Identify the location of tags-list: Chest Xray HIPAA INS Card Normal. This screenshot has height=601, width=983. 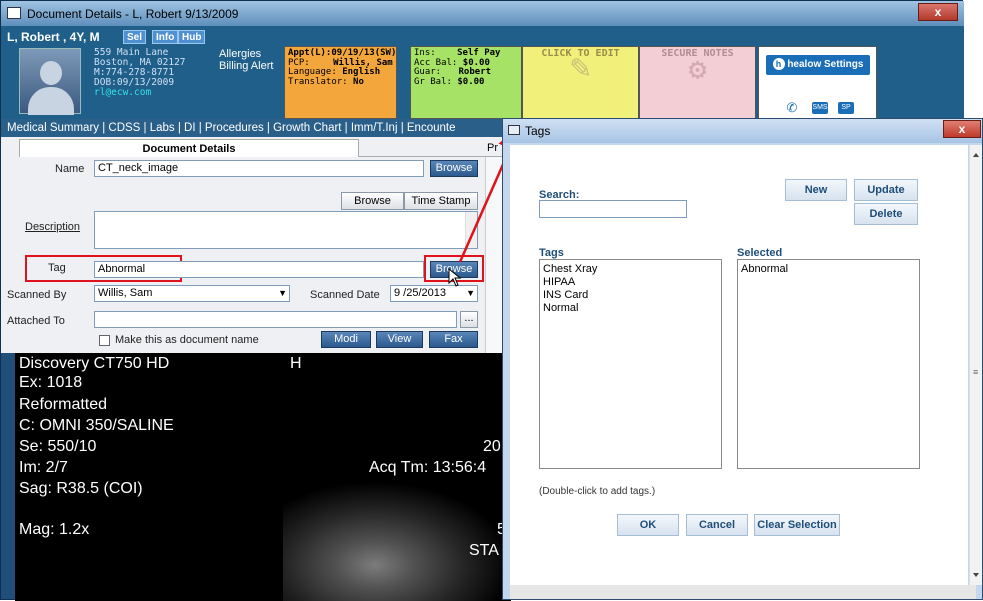
(630, 364).